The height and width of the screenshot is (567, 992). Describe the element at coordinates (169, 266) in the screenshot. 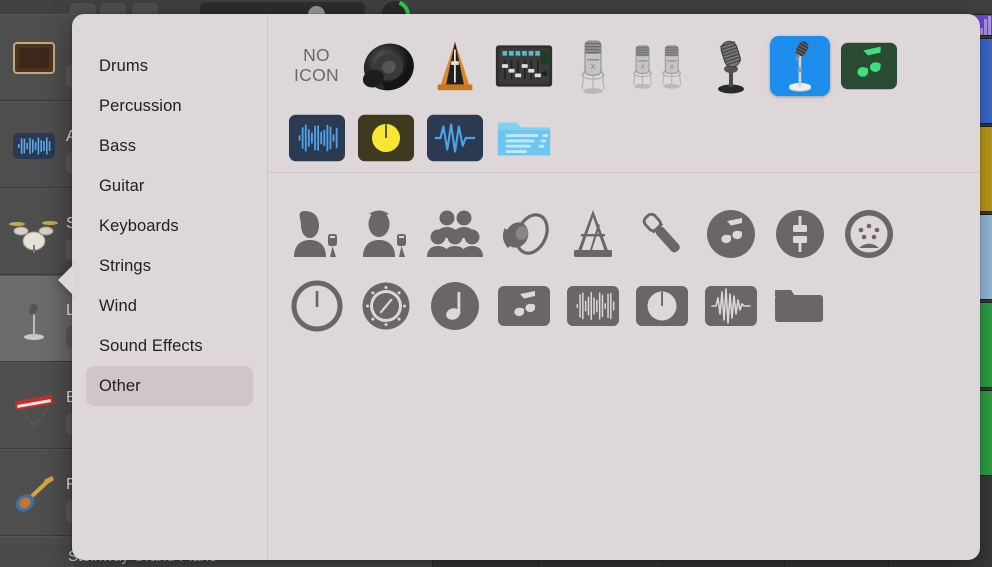

I see `category-item-strings: Strings` at that location.